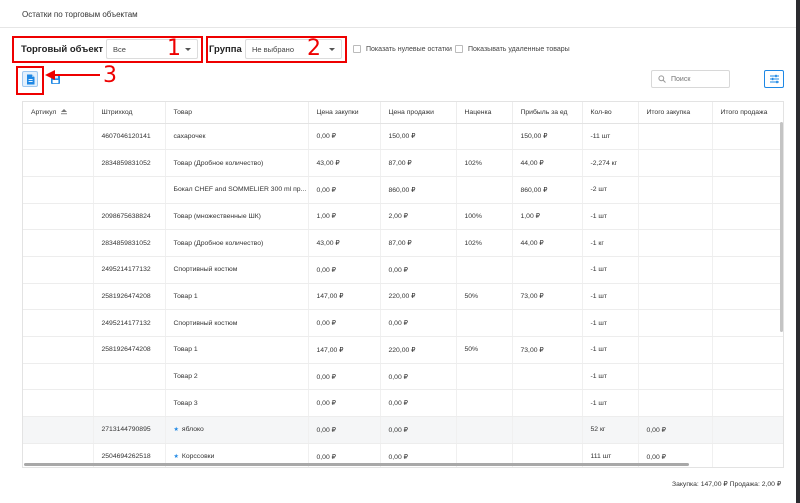  What do you see at coordinates (237, 297) in the screenshot?
I see `cell-product: Товар 1` at bounding box center [237, 297].